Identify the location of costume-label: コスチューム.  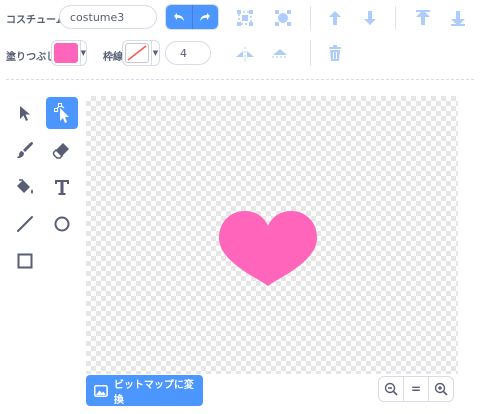
(36, 20).